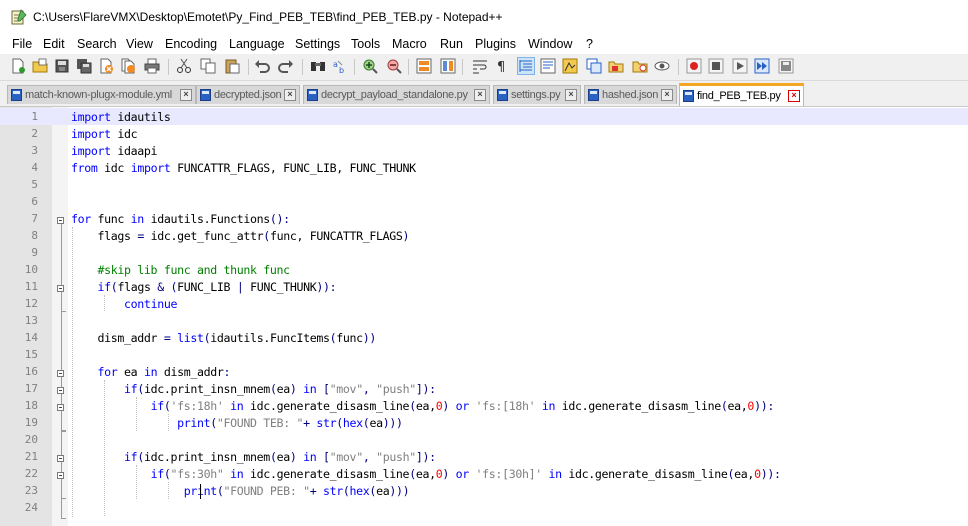 Image resolution: width=968 pixels, height=526 pixels. Describe the element at coordinates (396, 94) in the screenshot. I see `tab-decrypt-payload-standalone: decrypt_payload_standalone.py ×` at that location.